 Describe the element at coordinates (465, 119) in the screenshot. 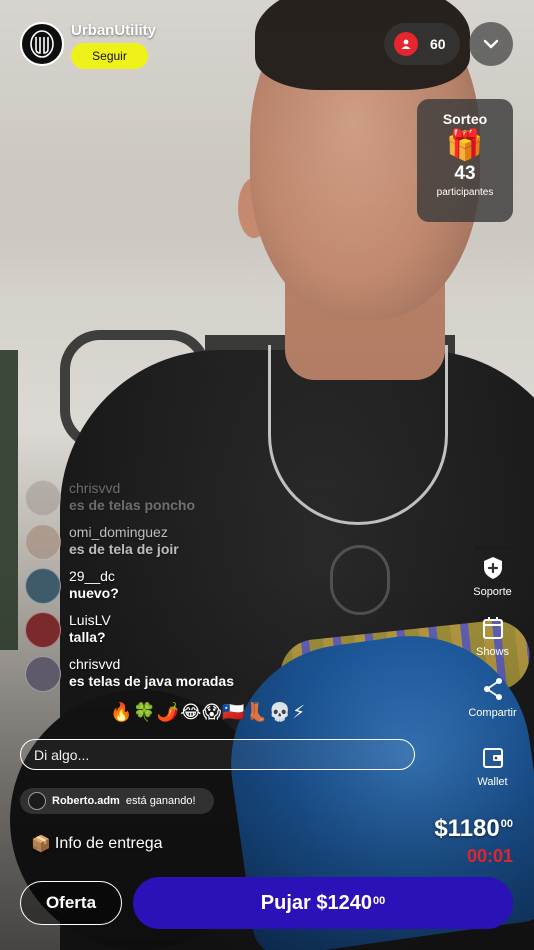

I see `giveaway-title: Sorteo` at that location.